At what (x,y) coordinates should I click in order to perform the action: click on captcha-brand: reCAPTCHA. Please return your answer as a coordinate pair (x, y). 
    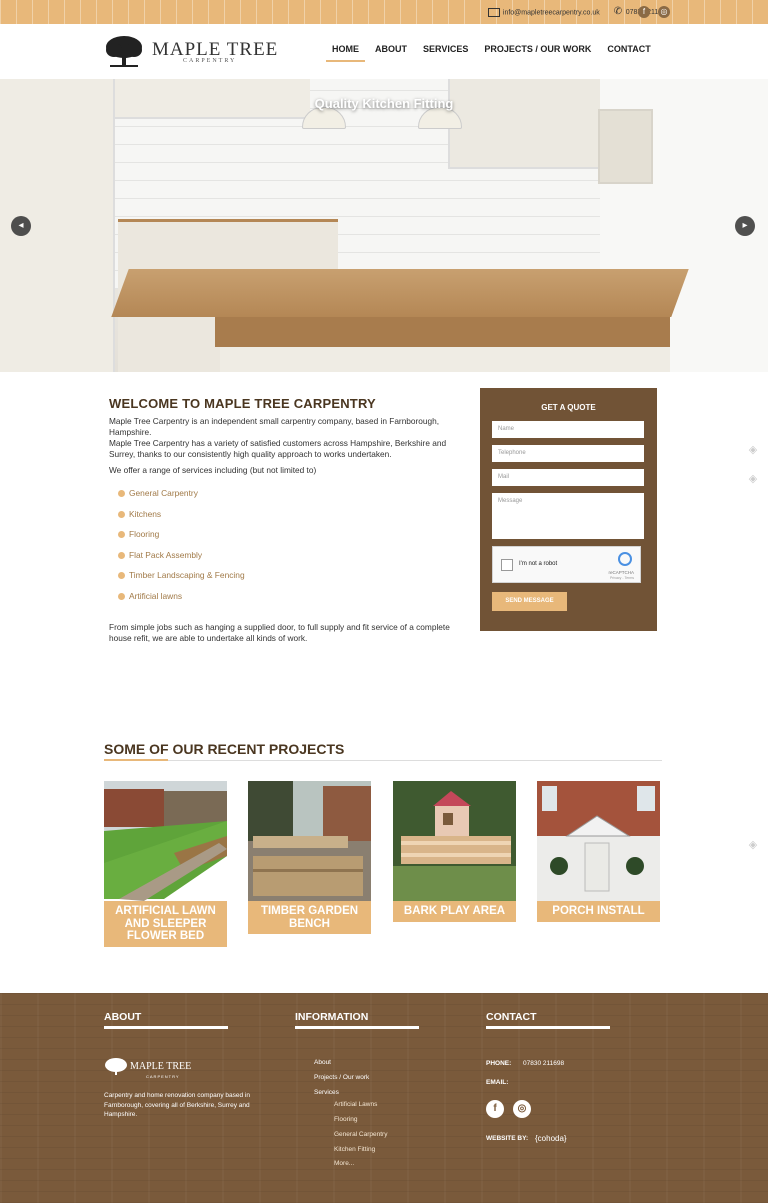
    Looking at the image, I should click on (621, 572).